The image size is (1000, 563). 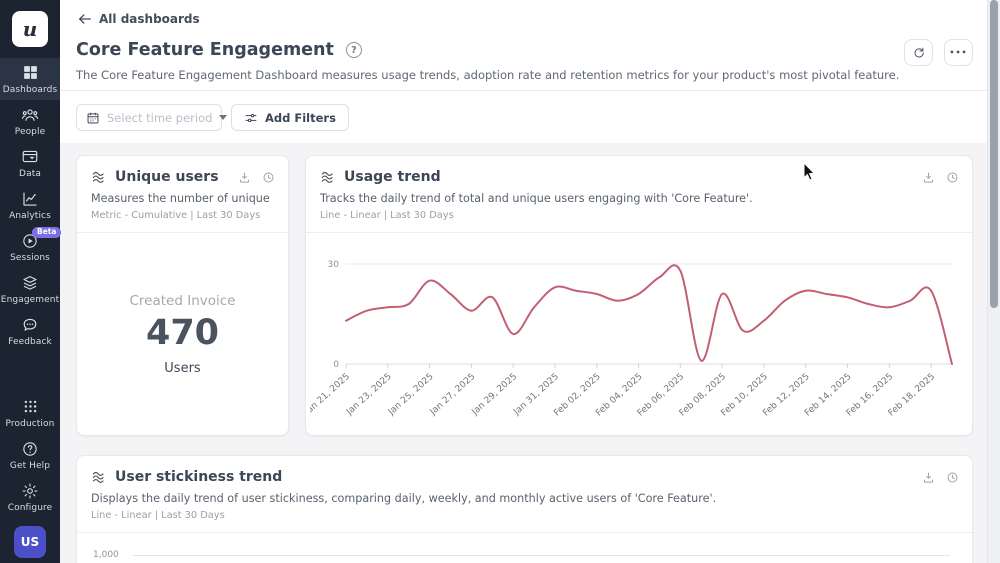 What do you see at coordinates (30, 491) in the screenshot?
I see `configure-icon` at bounding box center [30, 491].